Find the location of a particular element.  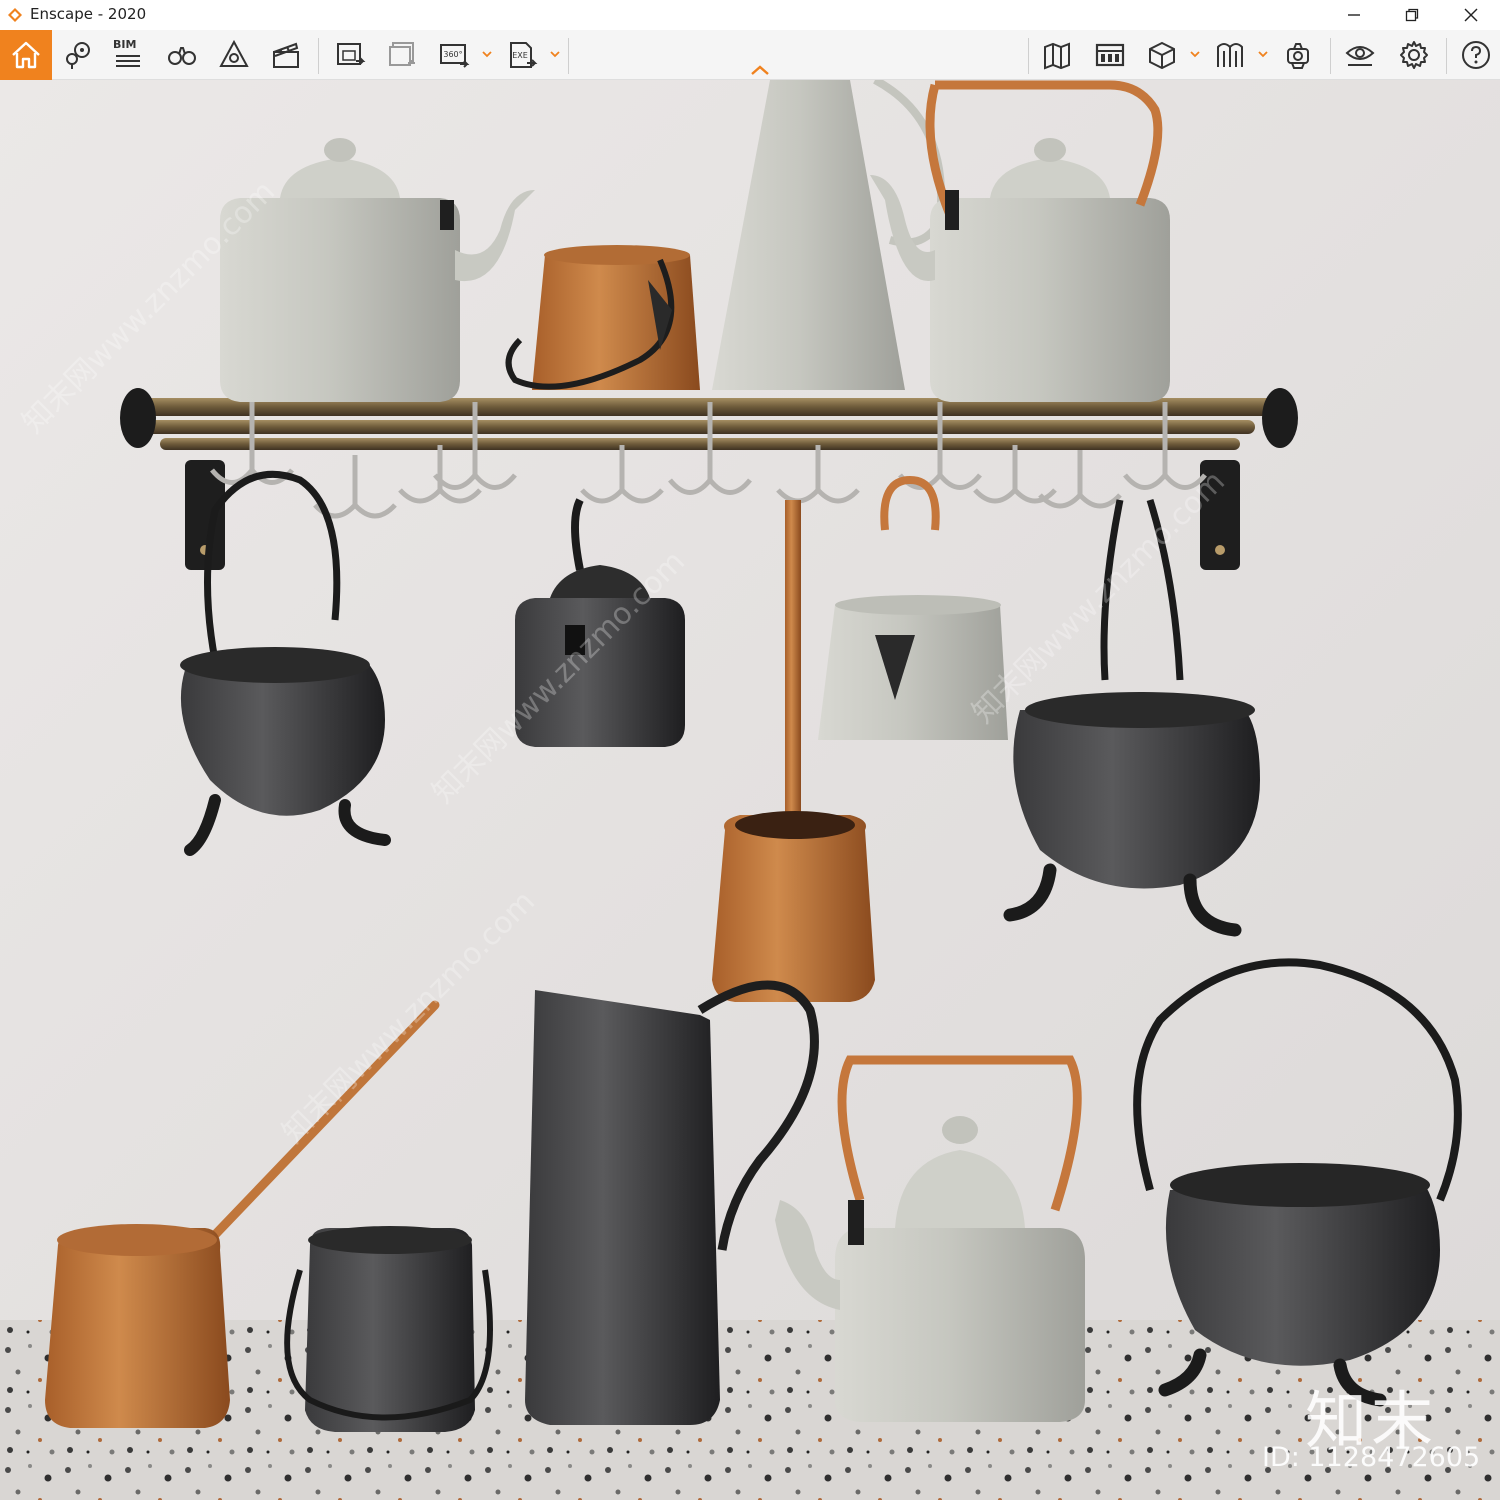

restore-icon is located at coordinates (1412, 15).